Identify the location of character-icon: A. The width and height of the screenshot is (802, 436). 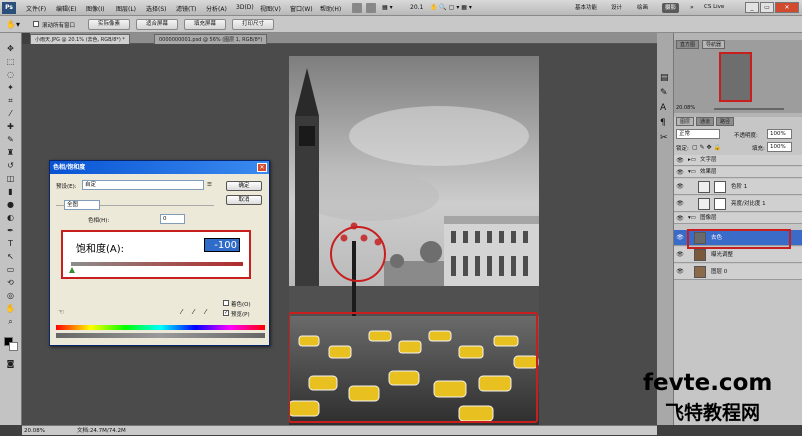
(663, 108).